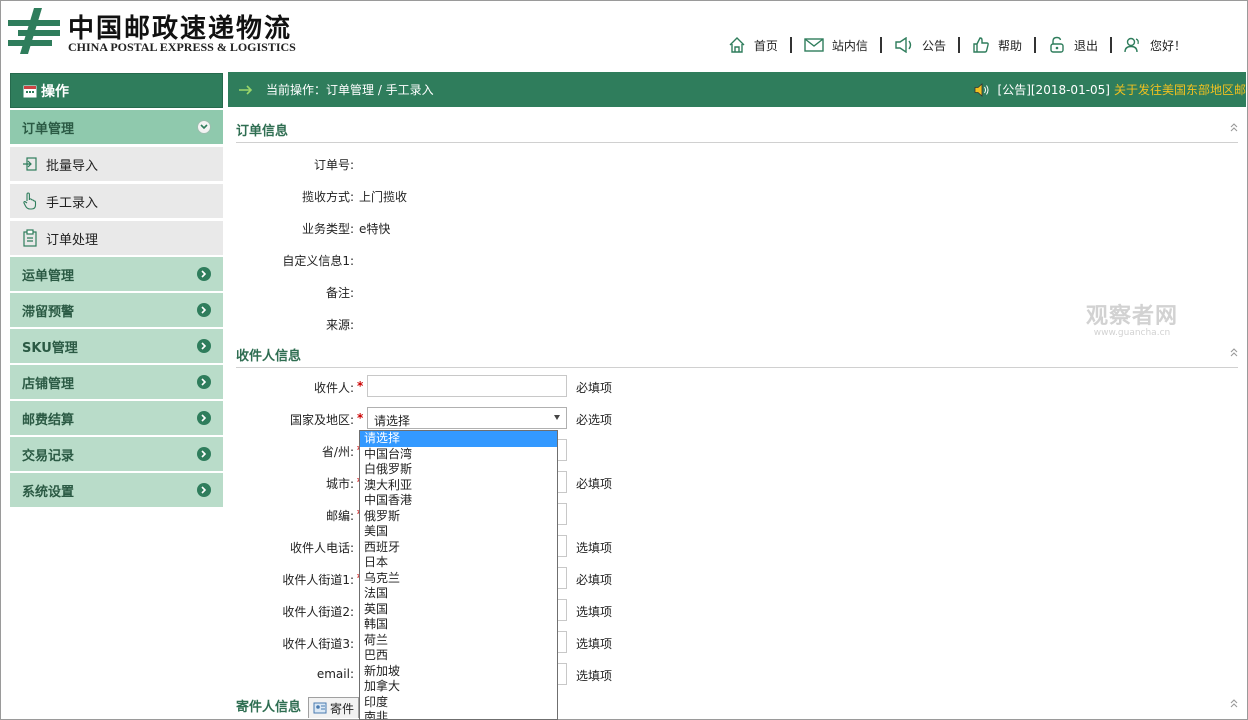  I want to click on field-street1: 收件人街道1: * 必填项, so click(586, 579).